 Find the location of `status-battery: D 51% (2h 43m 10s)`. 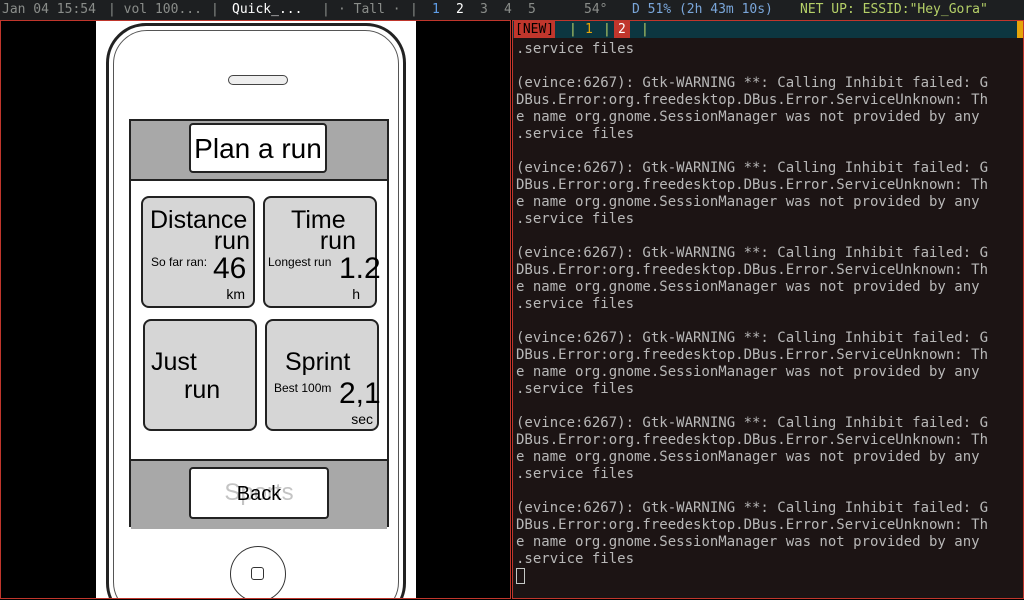

status-battery: D 51% (2h 43m 10s) is located at coordinates (702, 9).